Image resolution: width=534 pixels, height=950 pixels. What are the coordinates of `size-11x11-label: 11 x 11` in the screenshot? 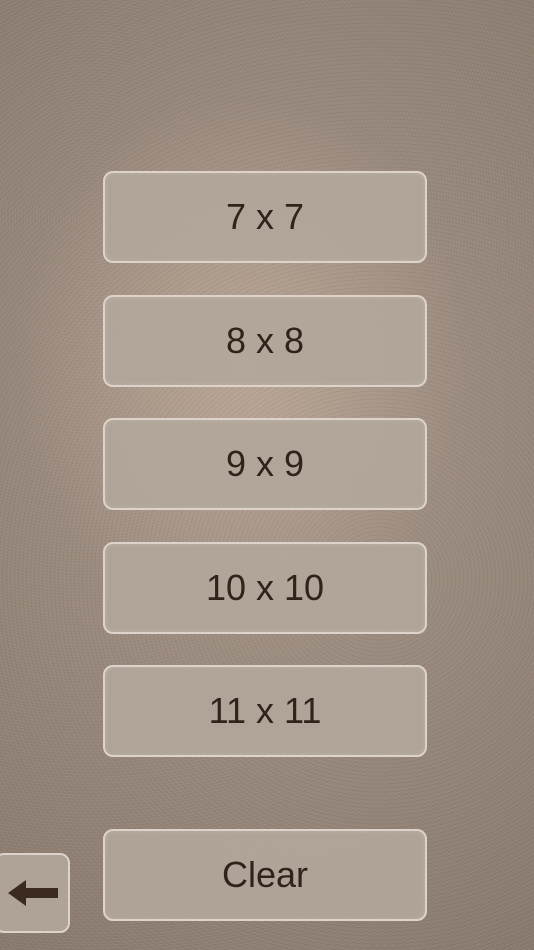 It's located at (265, 710).